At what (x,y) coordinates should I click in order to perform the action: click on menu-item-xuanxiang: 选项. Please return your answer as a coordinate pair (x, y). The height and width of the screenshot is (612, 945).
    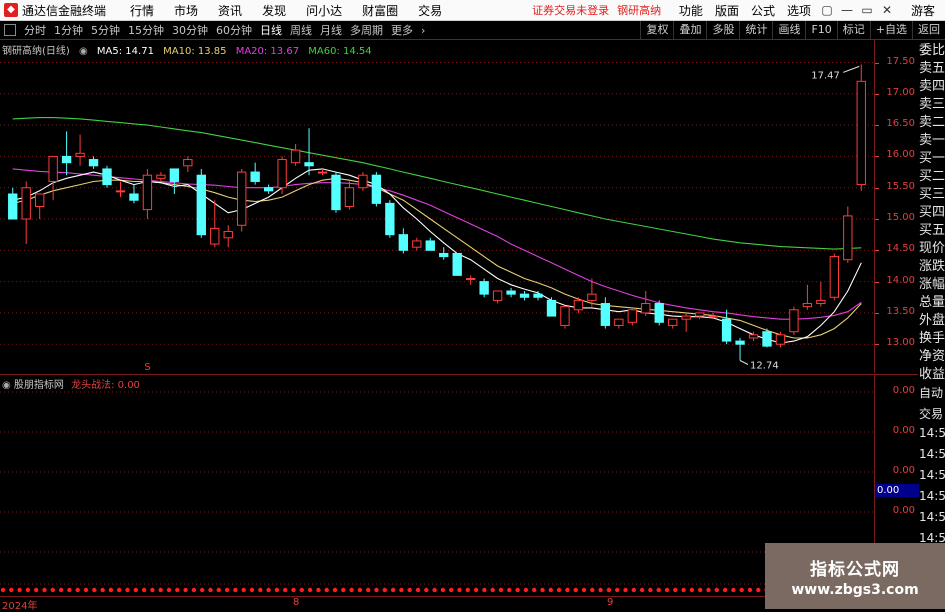
    Looking at the image, I should click on (799, 10).